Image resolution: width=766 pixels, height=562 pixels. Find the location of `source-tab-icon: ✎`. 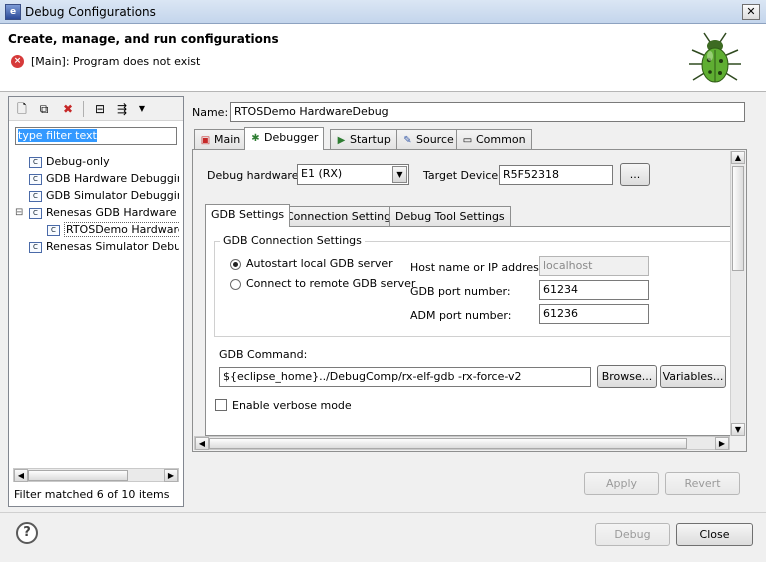

source-tab-icon: ✎ is located at coordinates (407, 140).